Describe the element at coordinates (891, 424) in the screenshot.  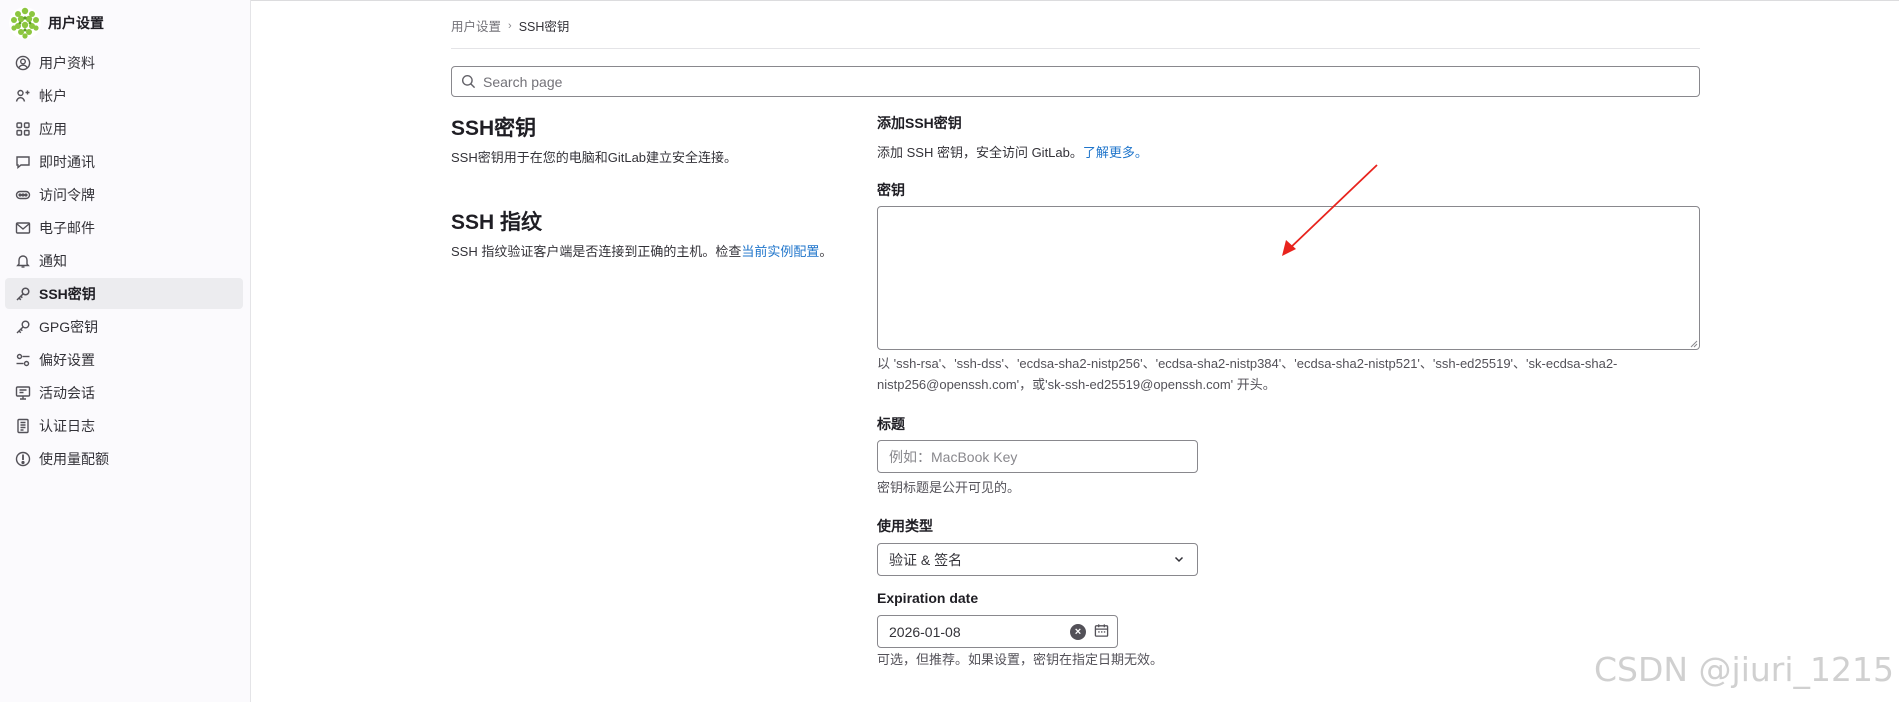
I see `title-label: 标题` at that location.